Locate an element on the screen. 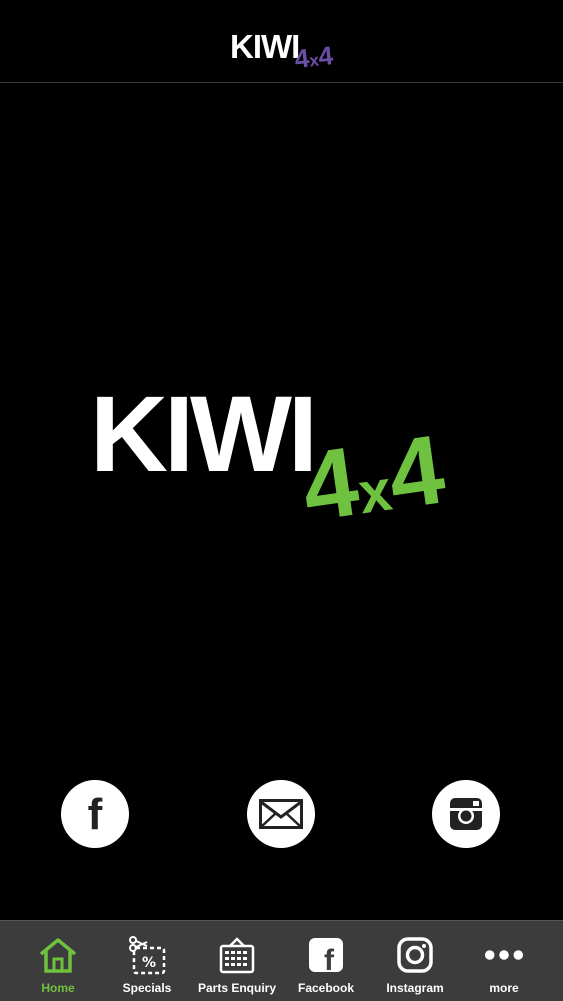 The width and height of the screenshot is (563, 1001). tab-home-label: Home is located at coordinates (58, 988).